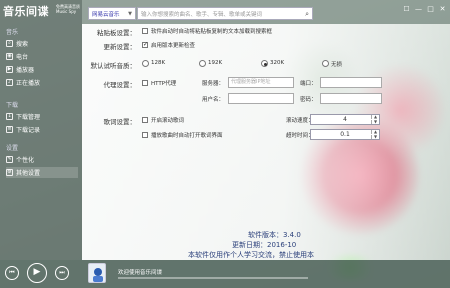 Image resolution: width=450 pixels, height=288 pixels. I want to click on proxy-option-text: HTTP代理, so click(164, 84).